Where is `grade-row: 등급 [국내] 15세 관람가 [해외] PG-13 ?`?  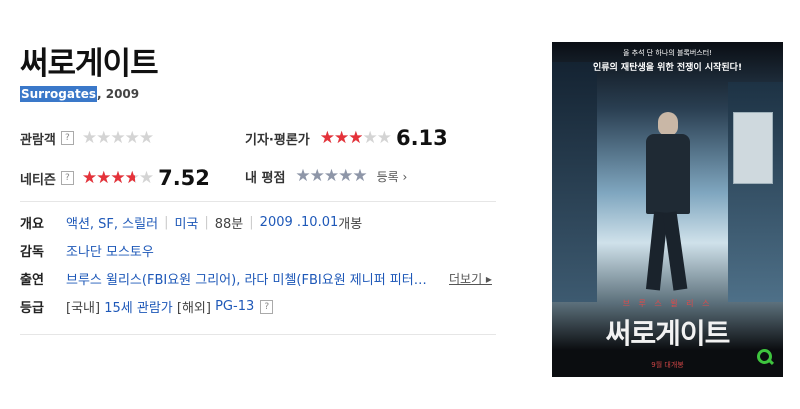 grade-row: 등급 [국내] 15세 관람가 [해외] PG-13 ? is located at coordinates (150, 306).